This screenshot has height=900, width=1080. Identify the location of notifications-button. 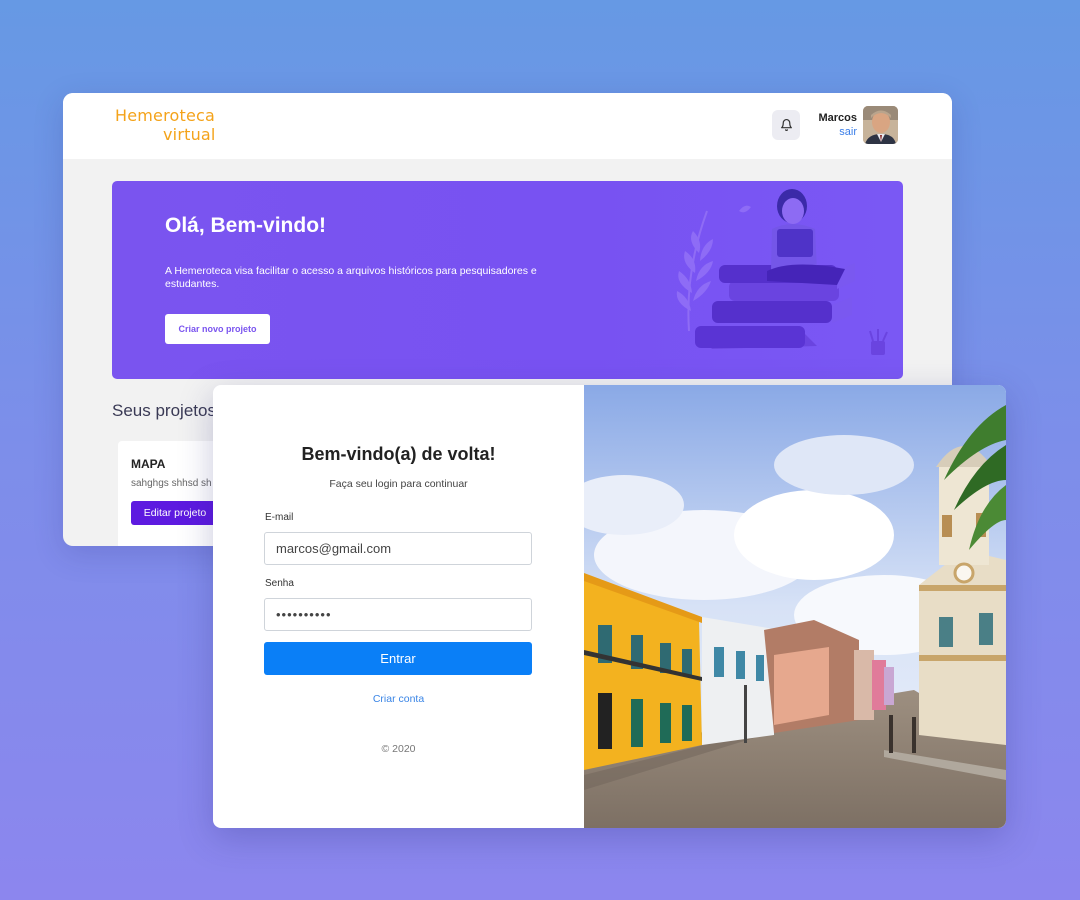
(786, 125).